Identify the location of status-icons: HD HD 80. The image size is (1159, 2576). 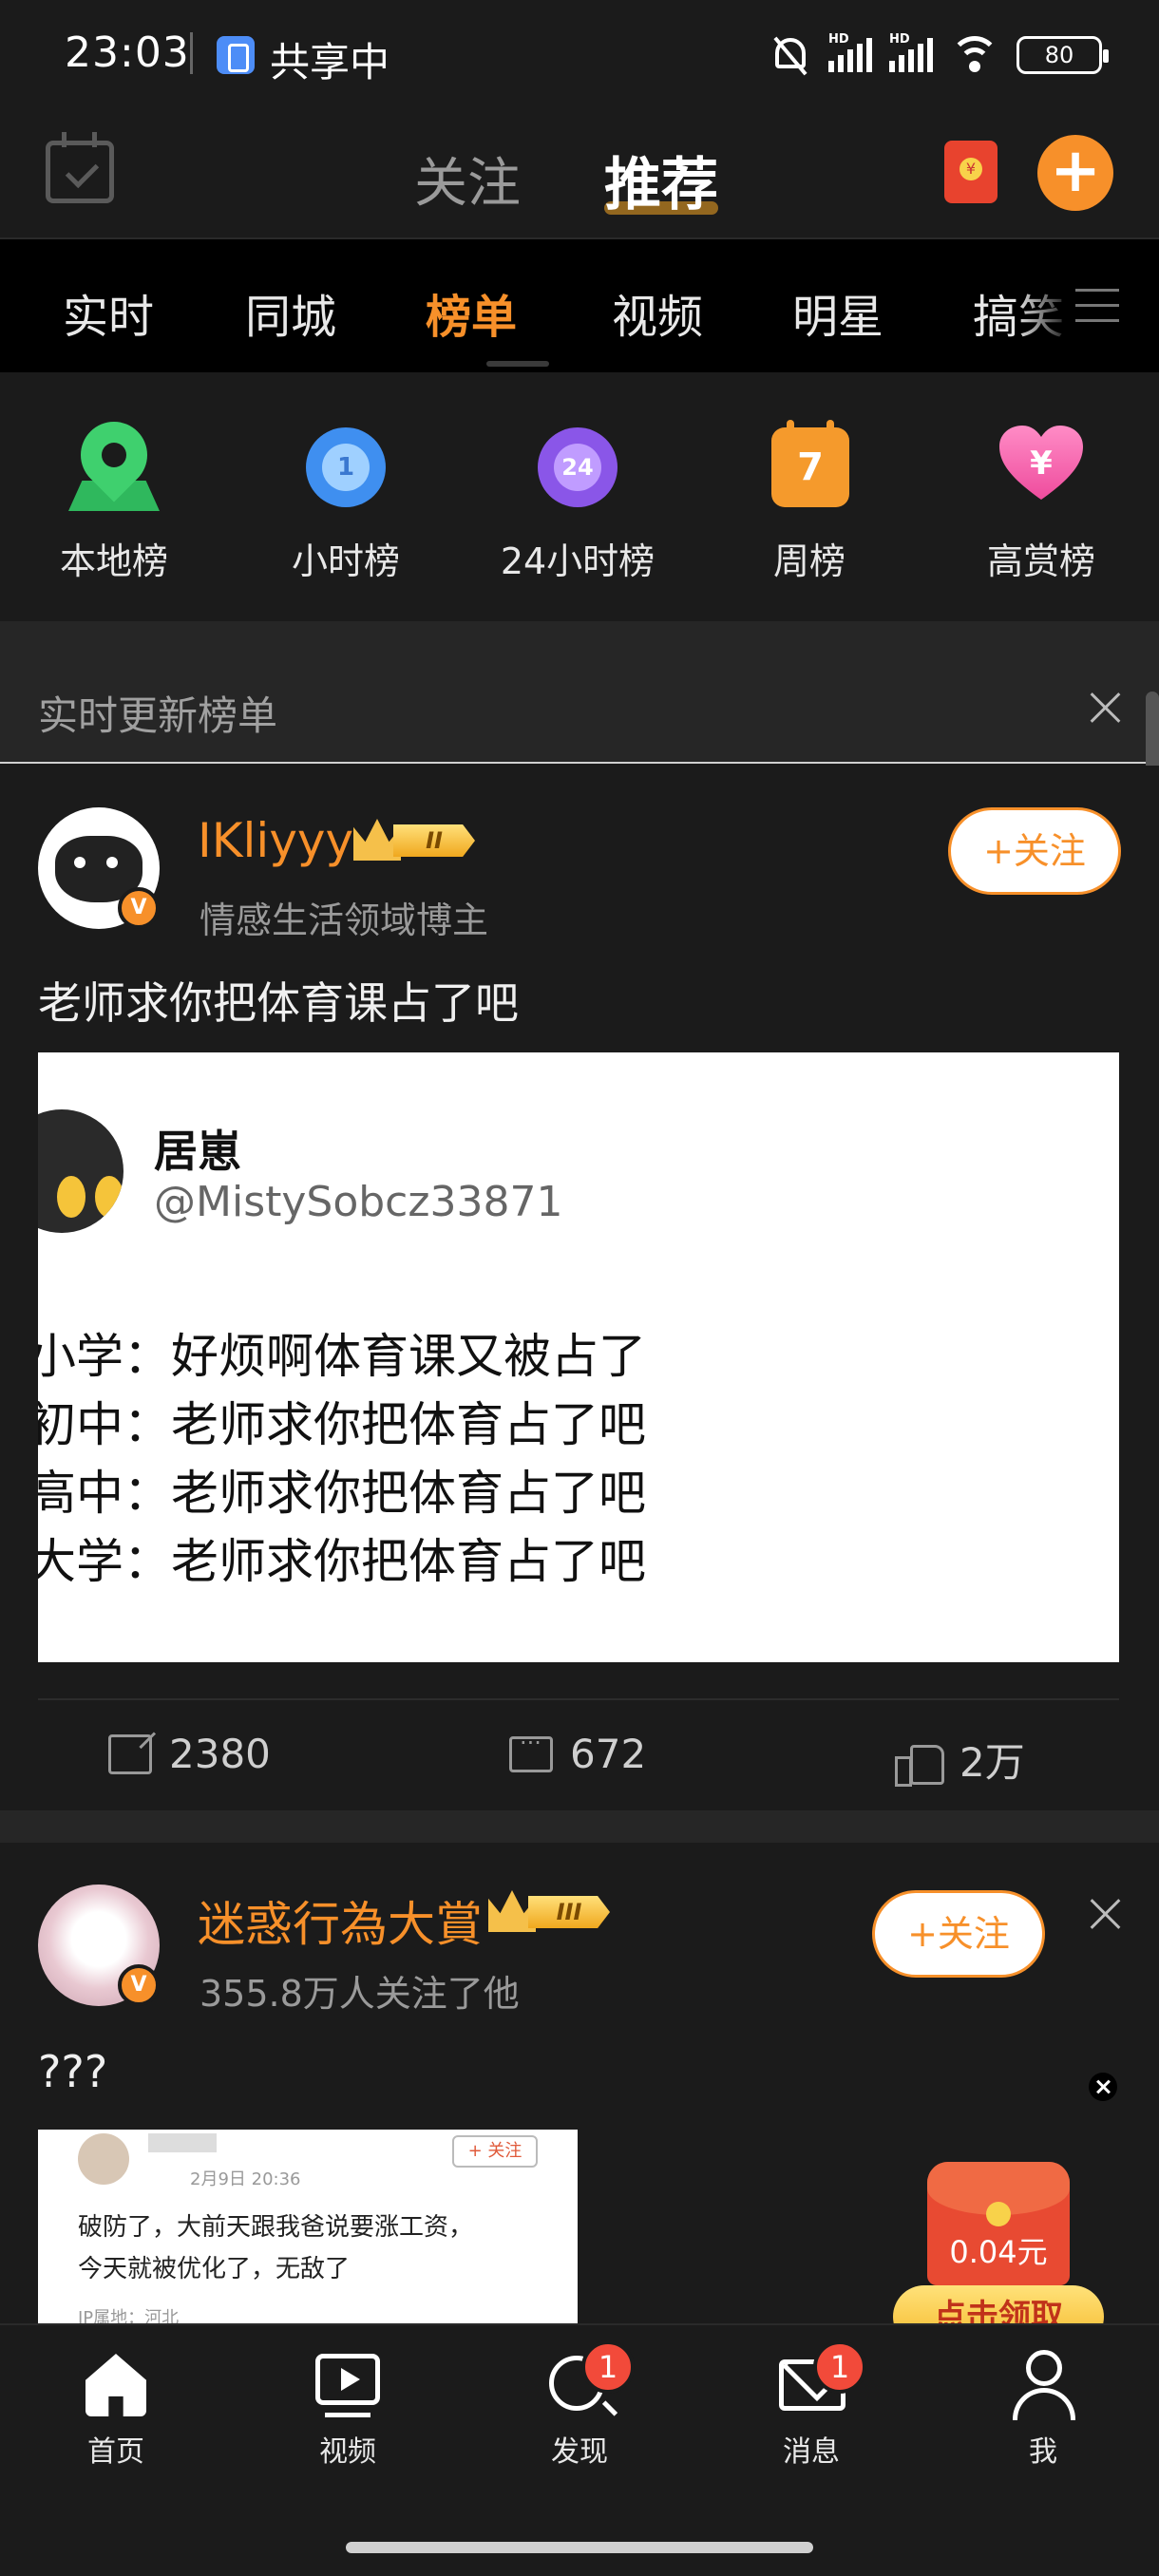
(939, 55).